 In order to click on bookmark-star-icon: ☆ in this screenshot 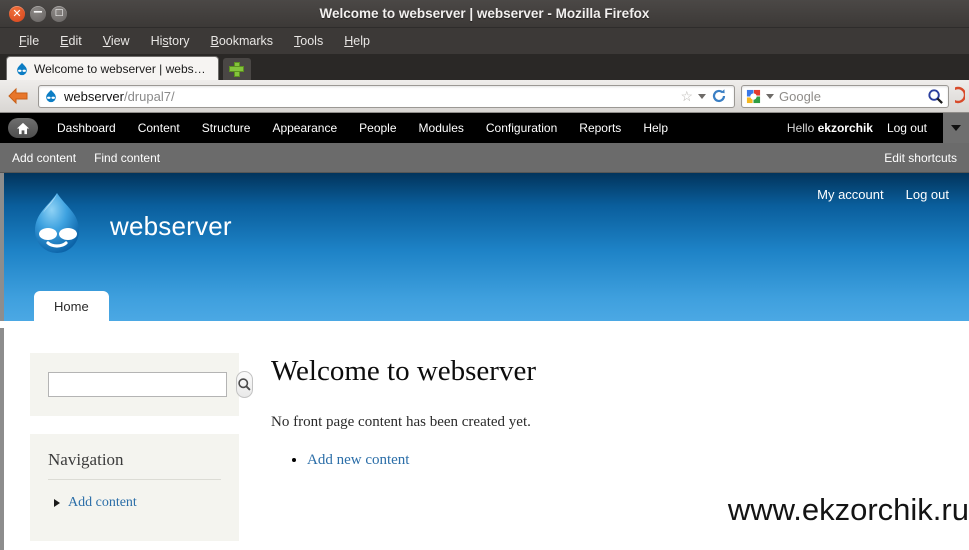, I will do `click(686, 96)`.